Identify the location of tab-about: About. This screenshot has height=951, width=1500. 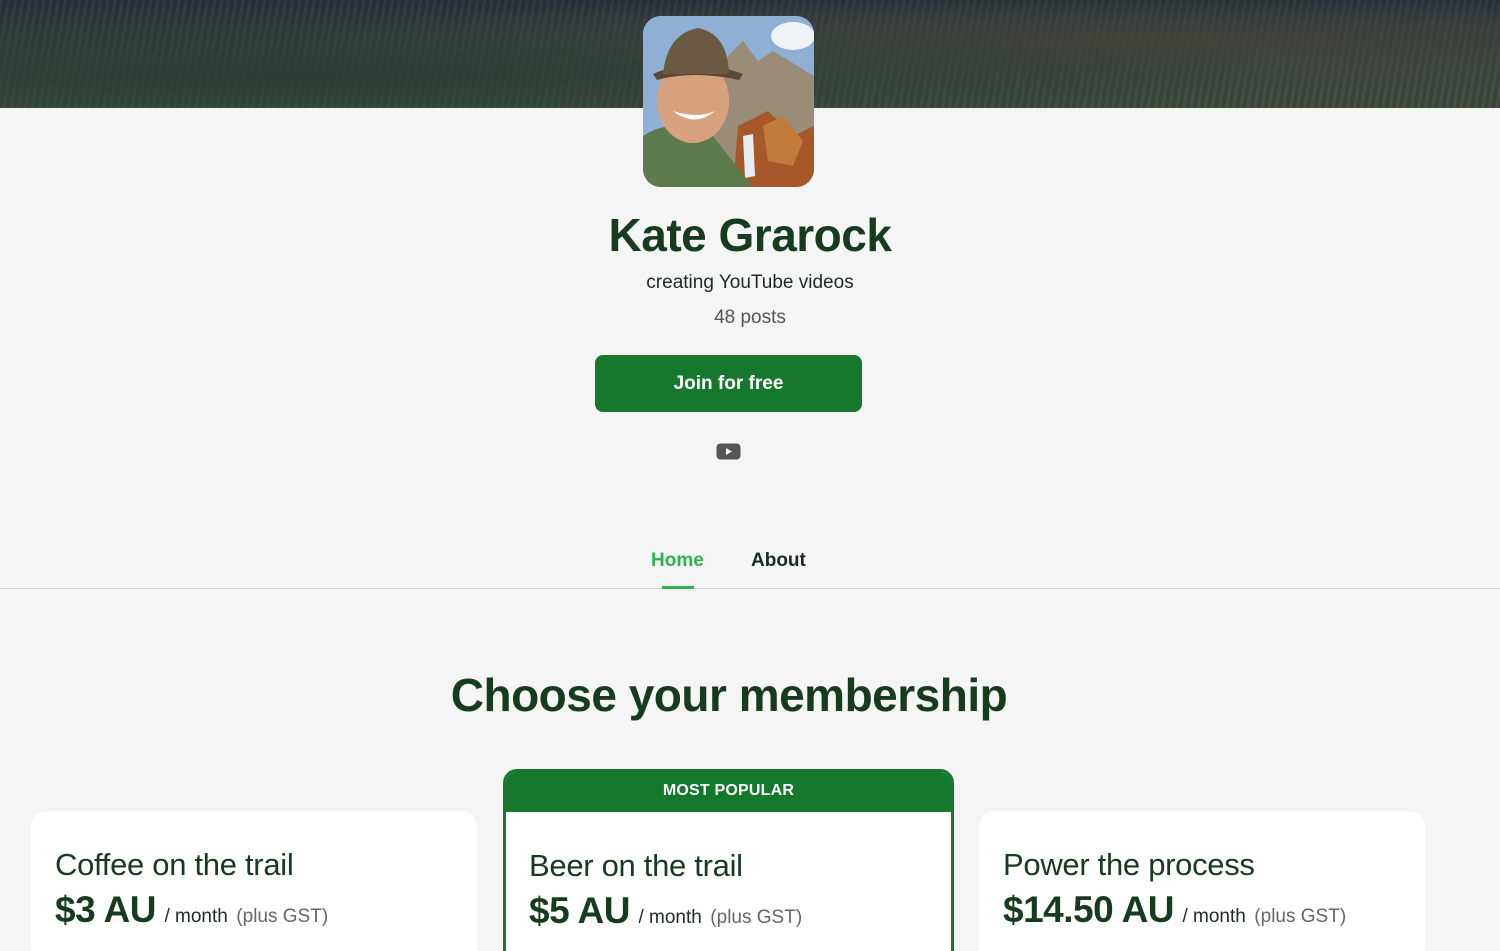
(778, 561).